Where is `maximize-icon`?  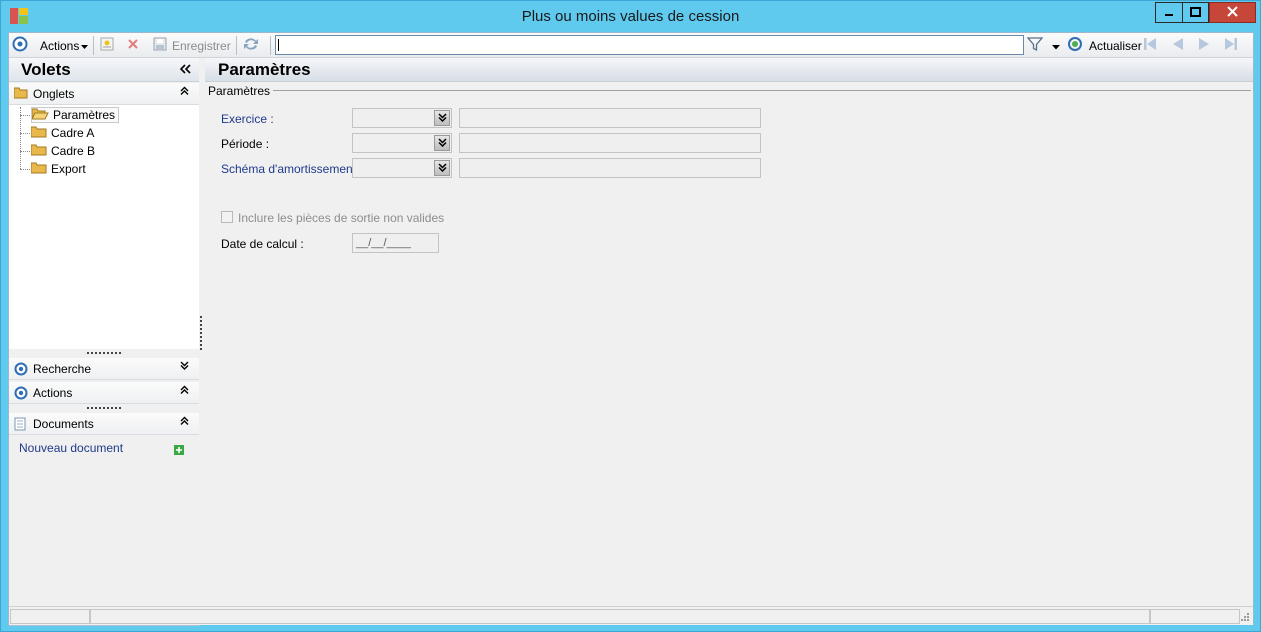
maximize-icon is located at coordinates (1195, 13).